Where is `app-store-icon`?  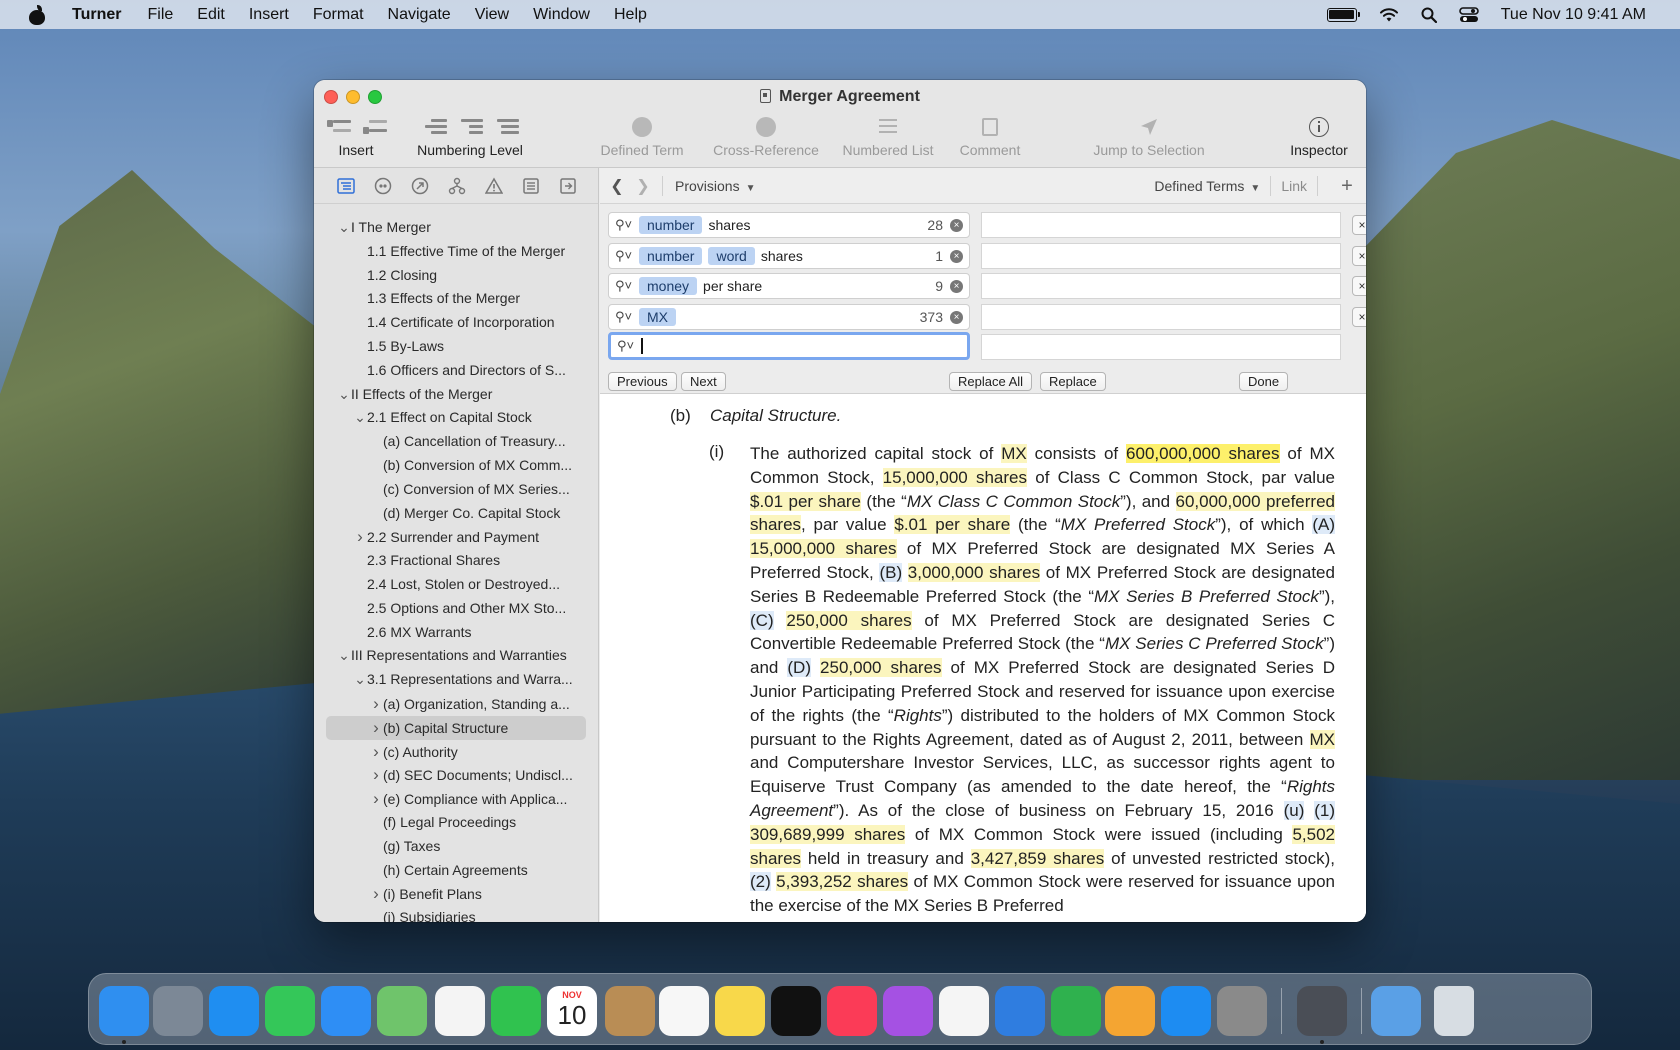
app-store-icon is located at coordinates (1186, 1011).